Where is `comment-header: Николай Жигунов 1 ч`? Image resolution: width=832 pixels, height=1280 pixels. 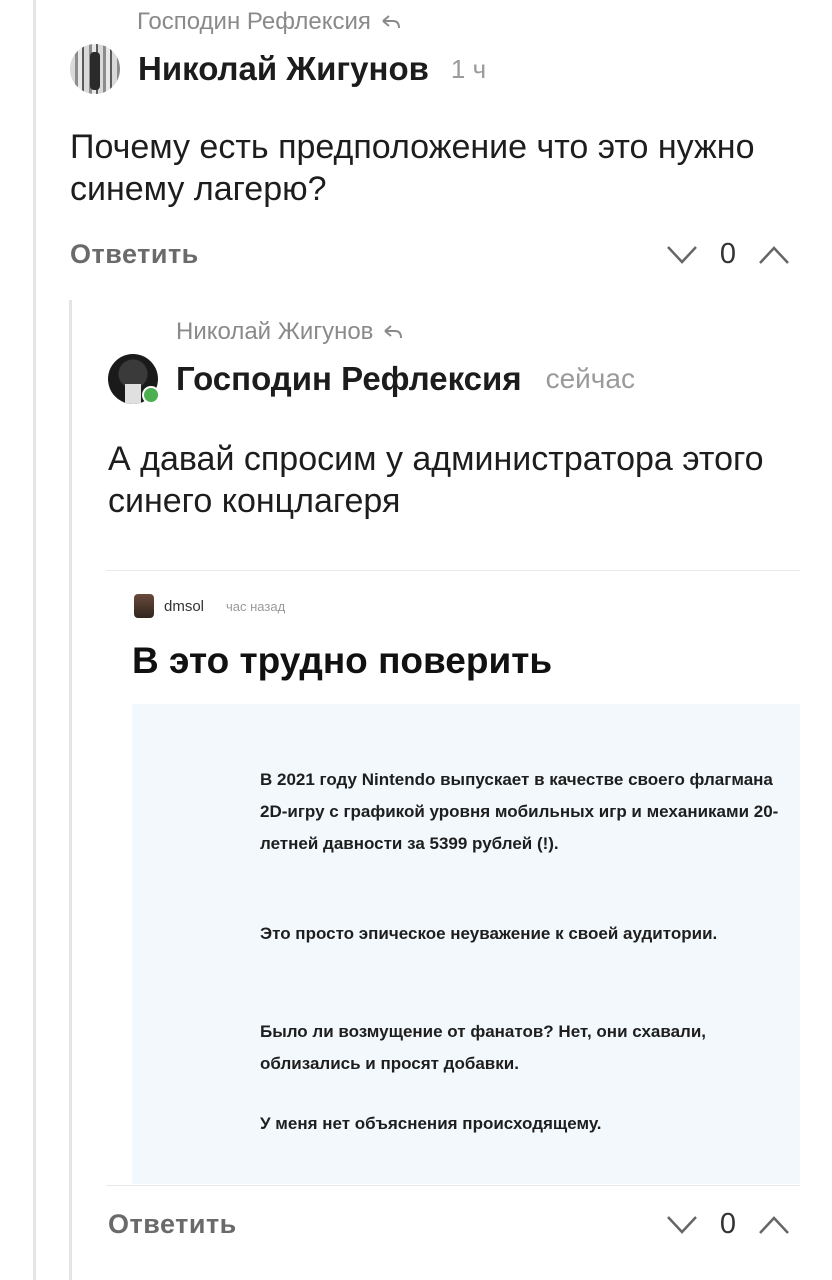
comment-header: Николай Жигунов 1 ч is located at coordinates (278, 69).